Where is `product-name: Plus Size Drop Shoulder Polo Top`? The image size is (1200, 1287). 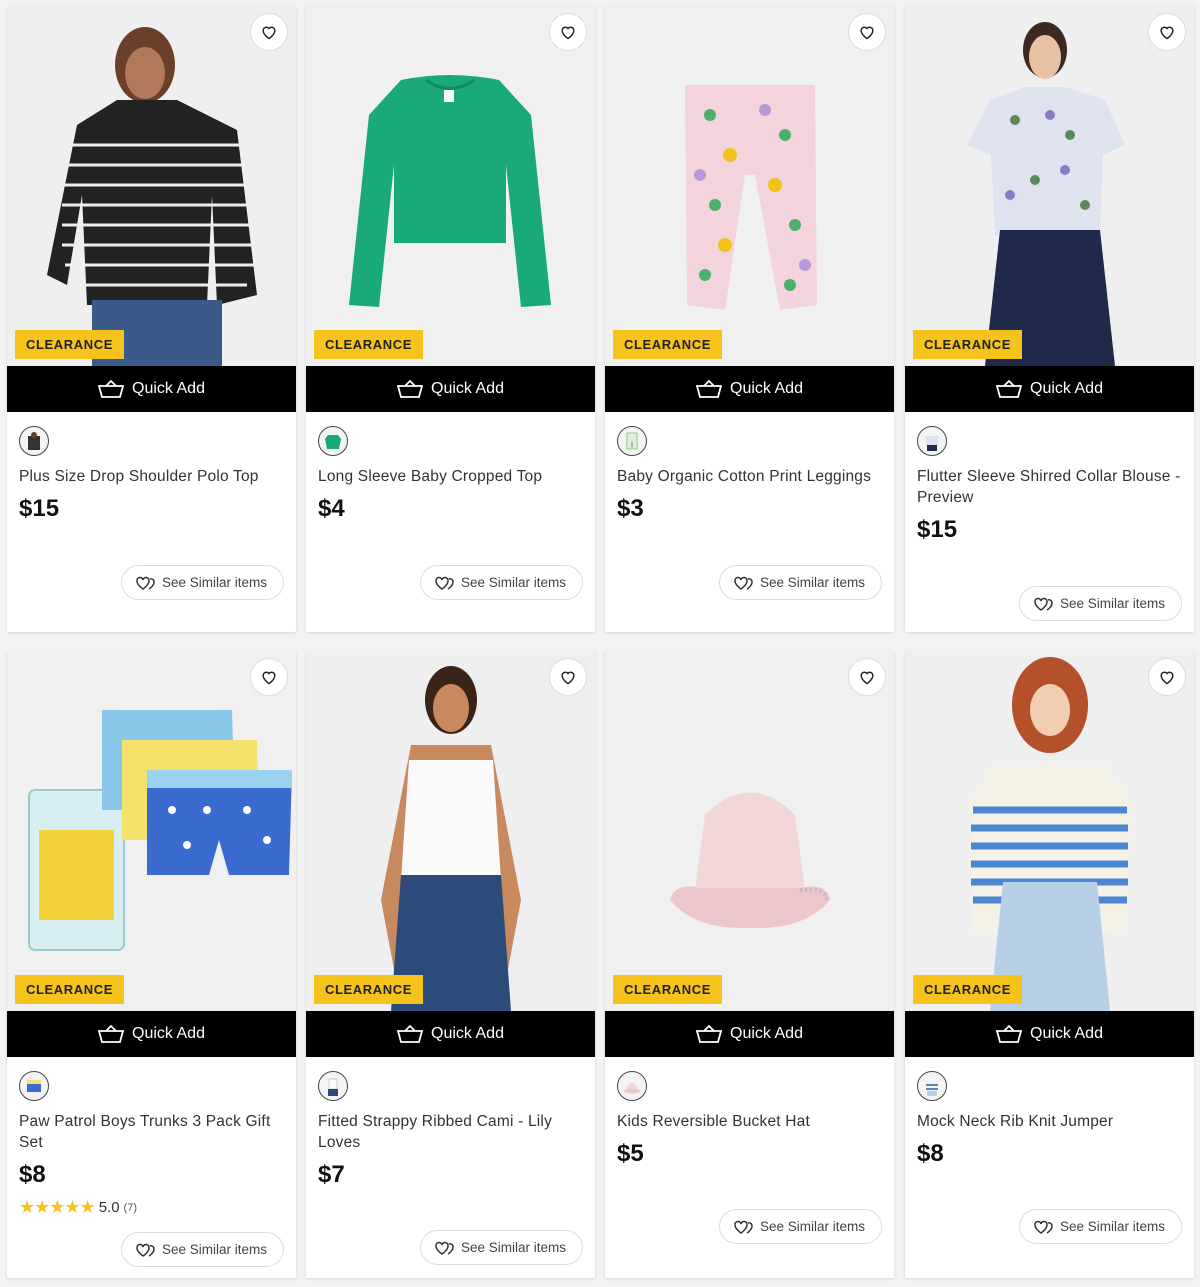 product-name: Plus Size Drop Shoulder Polo Top is located at coordinates (151, 476).